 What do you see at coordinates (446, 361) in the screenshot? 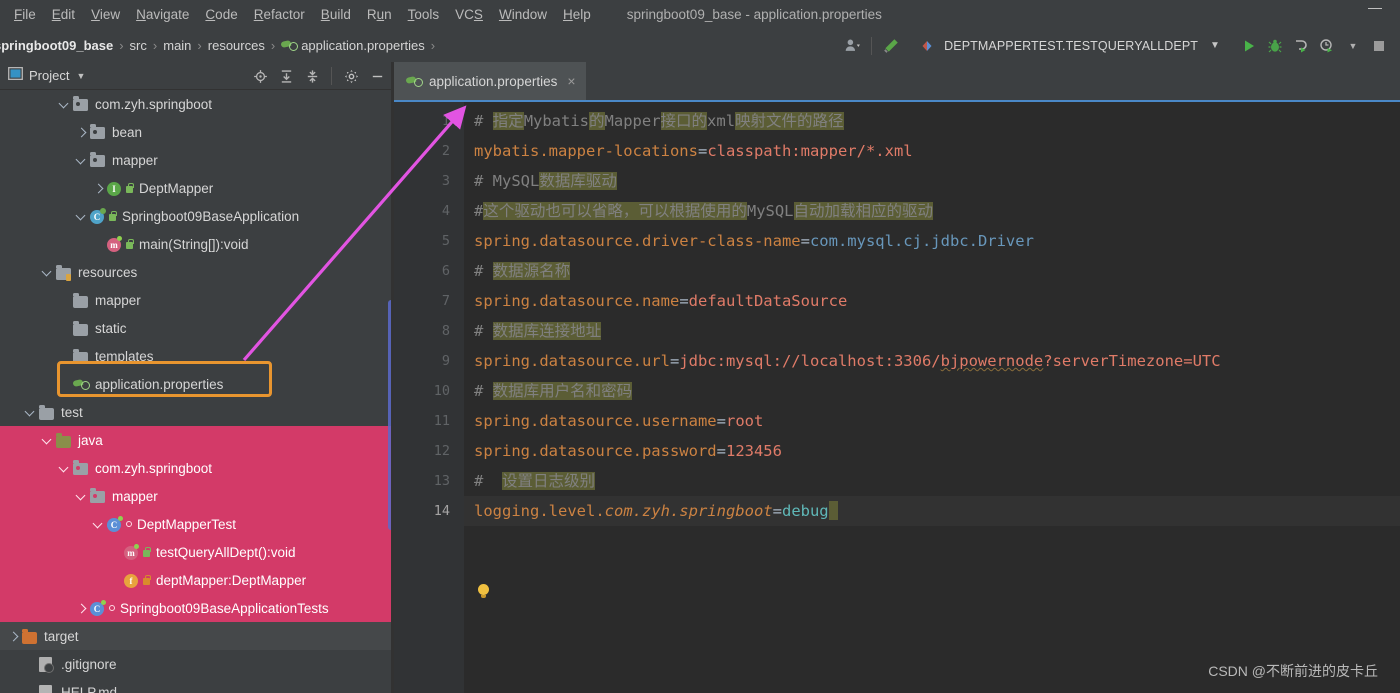
I see `gutter-line-number: 9` at bounding box center [446, 361].